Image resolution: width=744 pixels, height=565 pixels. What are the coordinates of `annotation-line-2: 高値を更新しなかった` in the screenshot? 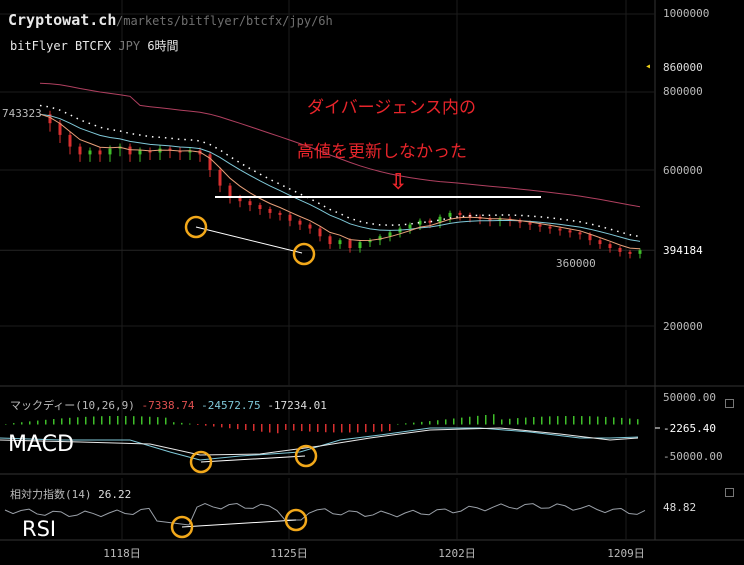 It's located at (382, 152).